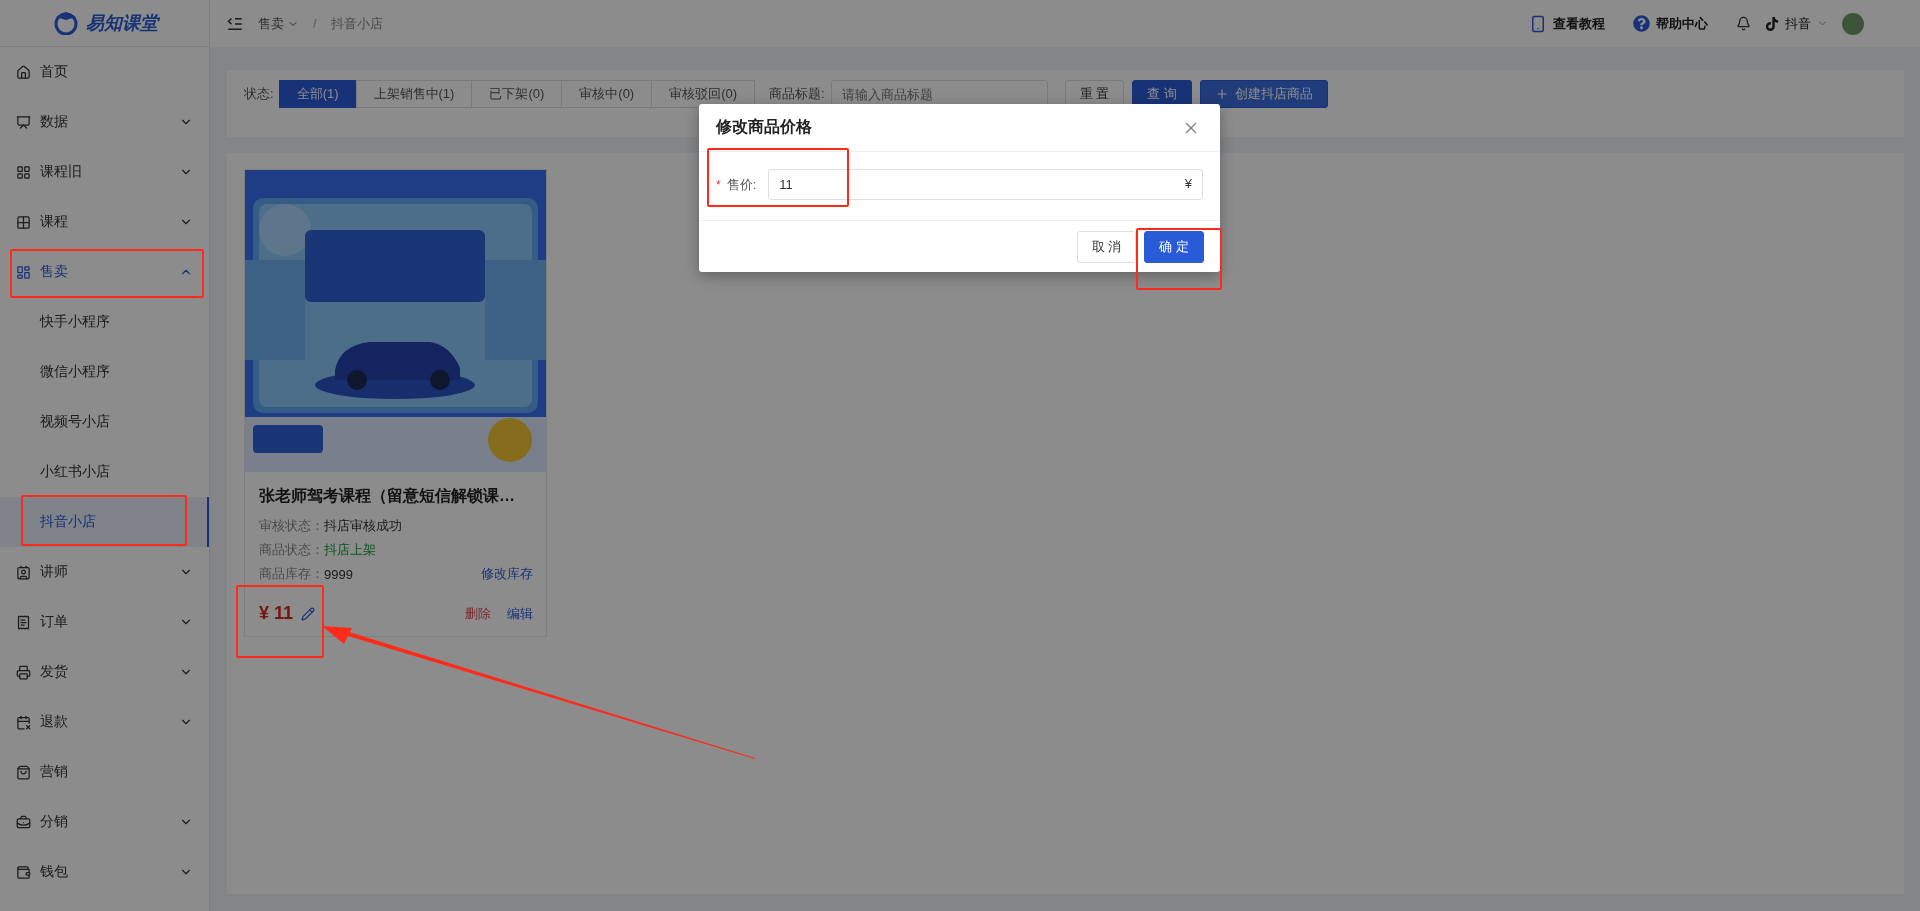 This screenshot has height=911, width=1920. Describe the element at coordinates (1567, 23) in the screenshot. I see `tutorial-link: 查看教程` at that location.